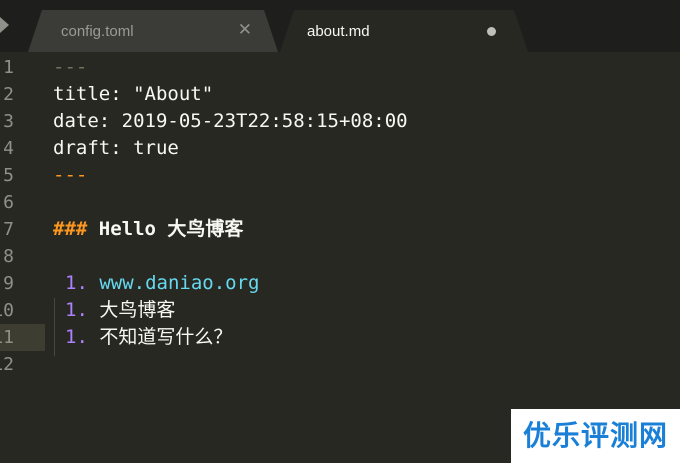  I want to click on line-number: 11, so click(7, 337).